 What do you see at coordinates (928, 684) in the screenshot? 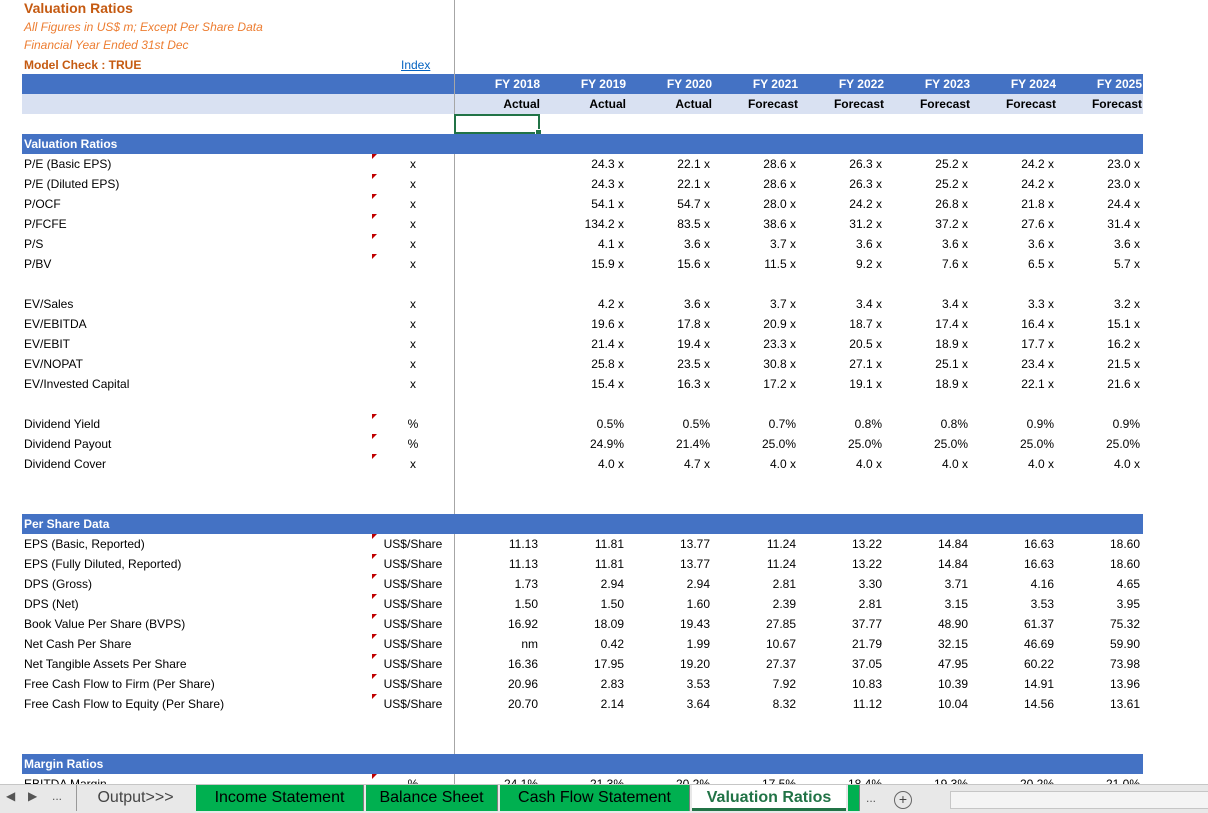
I see `value-cell: 10.39` at bounding box center [928, 684].